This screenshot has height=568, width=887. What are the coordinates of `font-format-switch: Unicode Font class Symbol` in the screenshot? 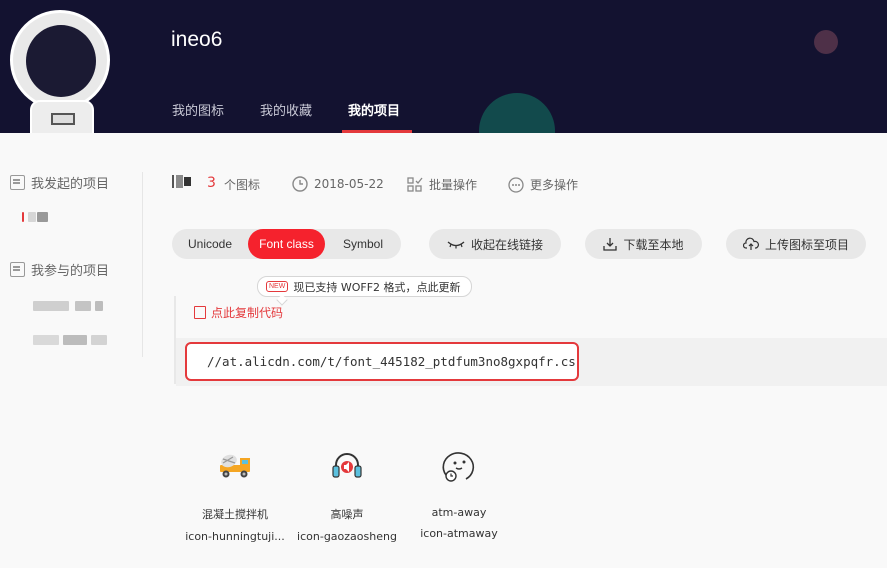 It's located at (286, 244).